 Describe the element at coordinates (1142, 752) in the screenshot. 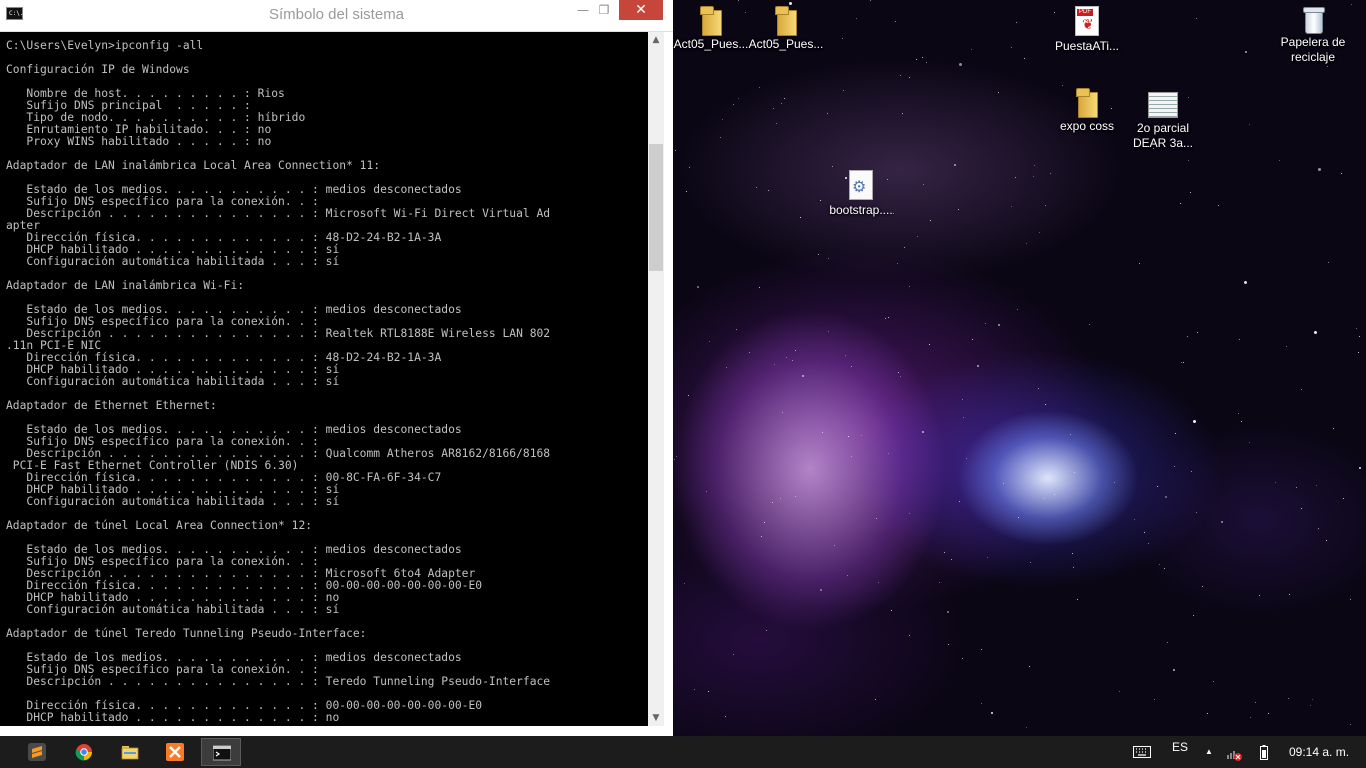

I see `keyboard-icon` at that location.